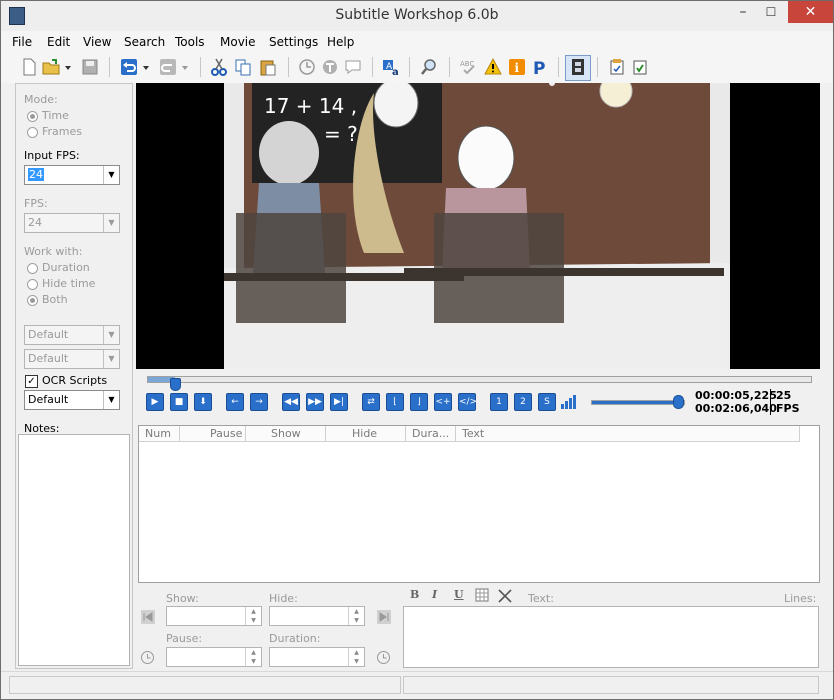 The image size is (834, 700). I want to click on play-button: ▶, so click(155, 402).